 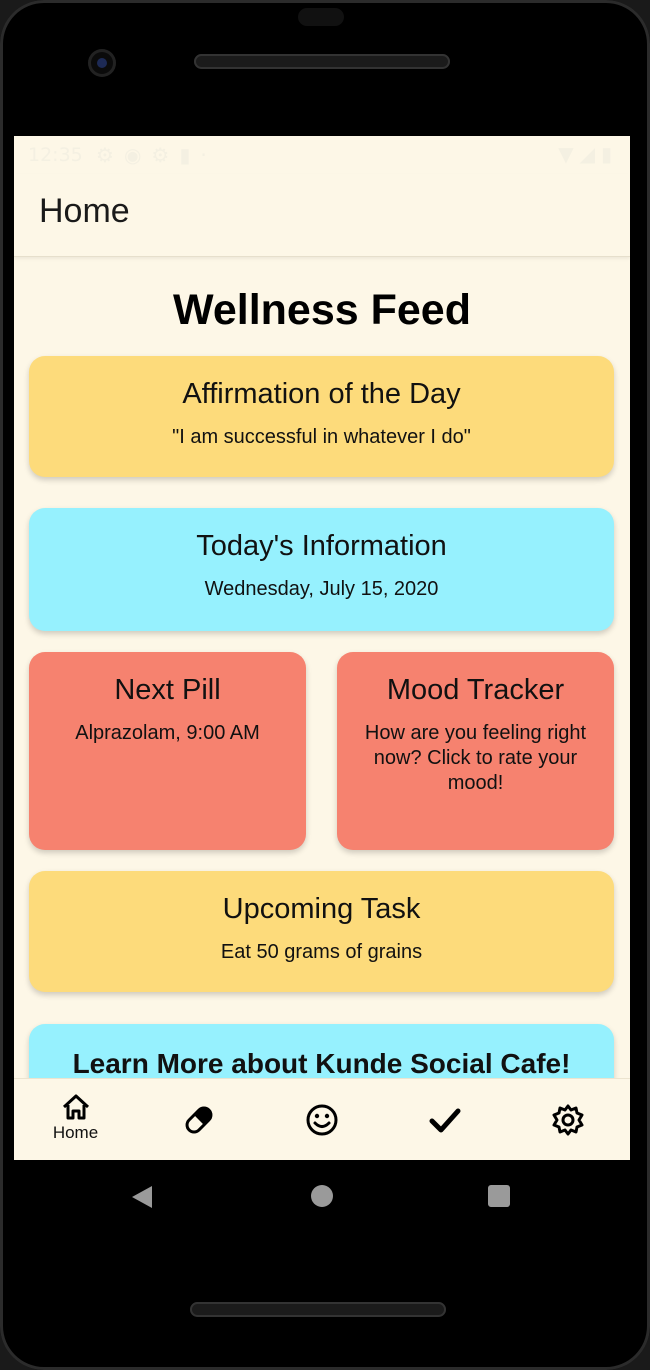 What do you see at coordinates (321, 394) in the screenshot?
I see `affirmation-title: Affirmation of the Day` at bounding box center [321, 394].